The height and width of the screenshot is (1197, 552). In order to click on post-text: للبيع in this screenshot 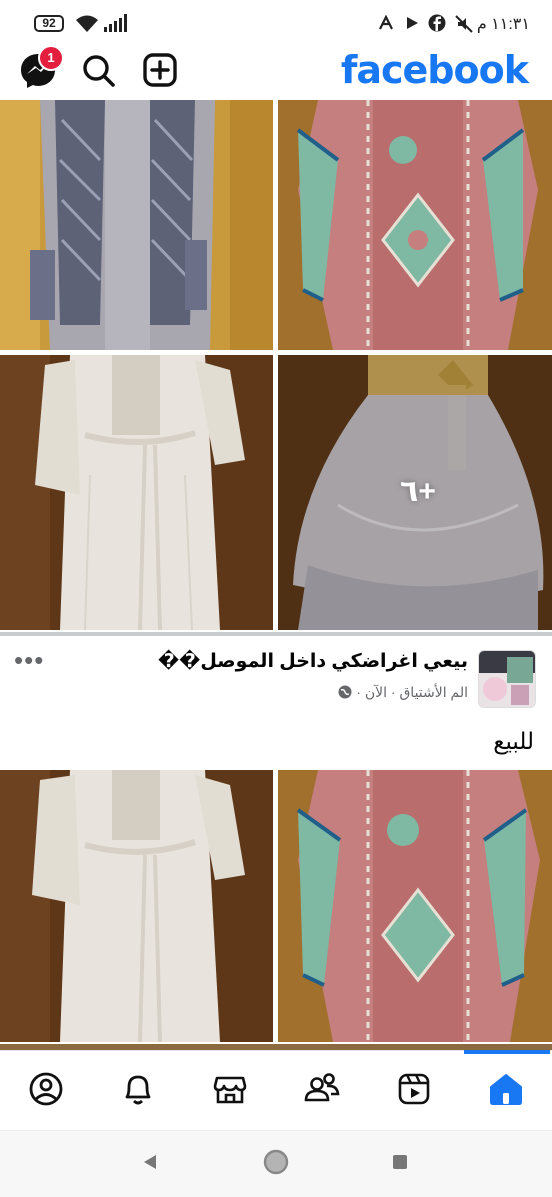, I will do `click(513, 741)`.